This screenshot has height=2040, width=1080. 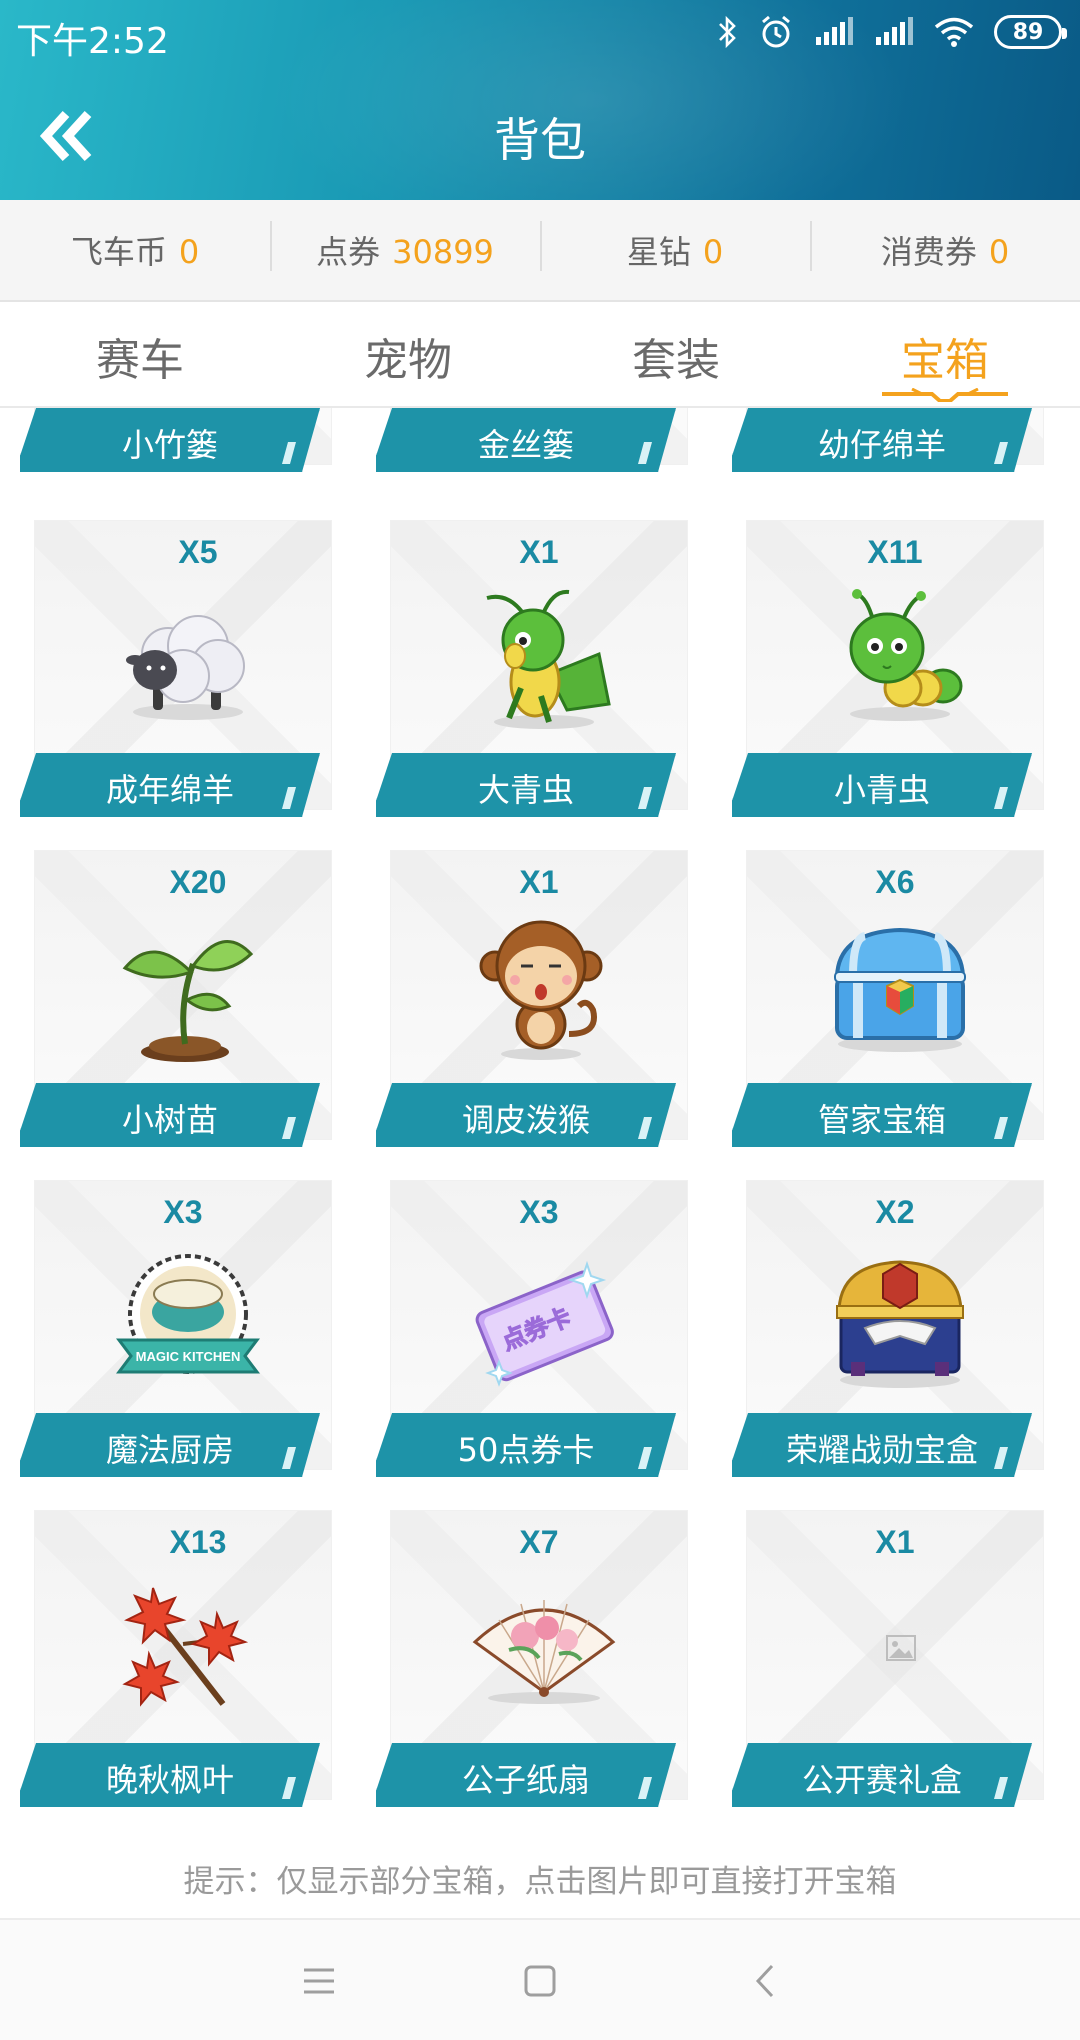 I want to click on item-card: X11 小青虫, so click(x=895, y=675).